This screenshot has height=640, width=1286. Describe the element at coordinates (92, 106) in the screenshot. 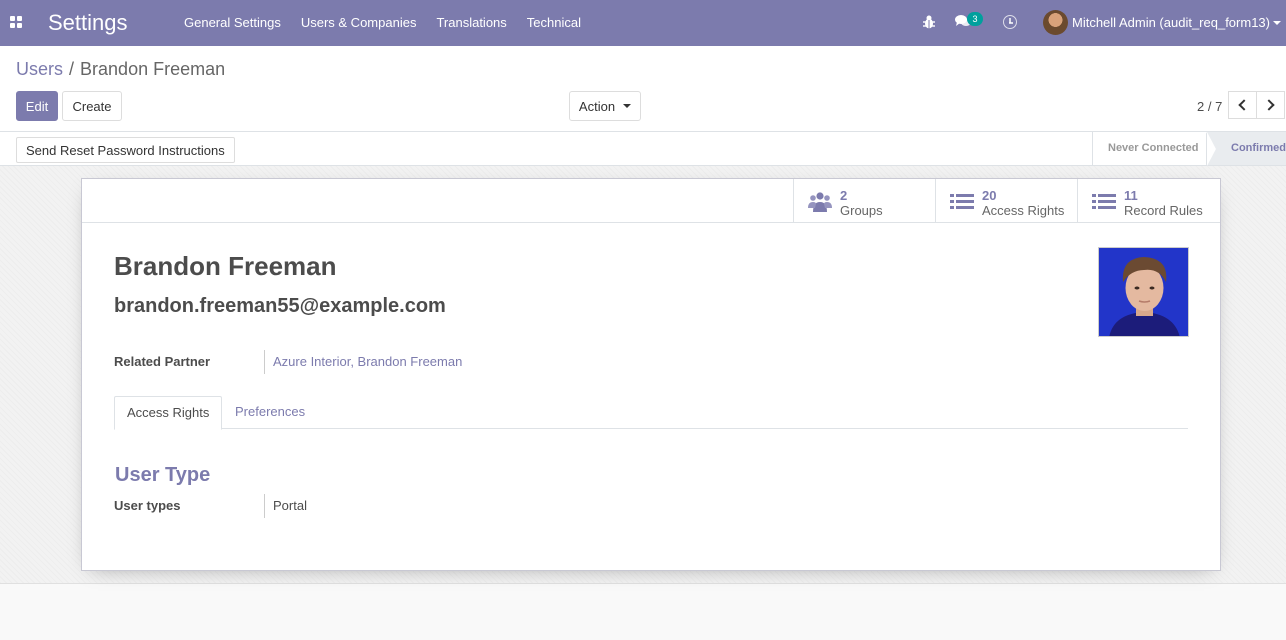

I see `create-button: Create` at that location.